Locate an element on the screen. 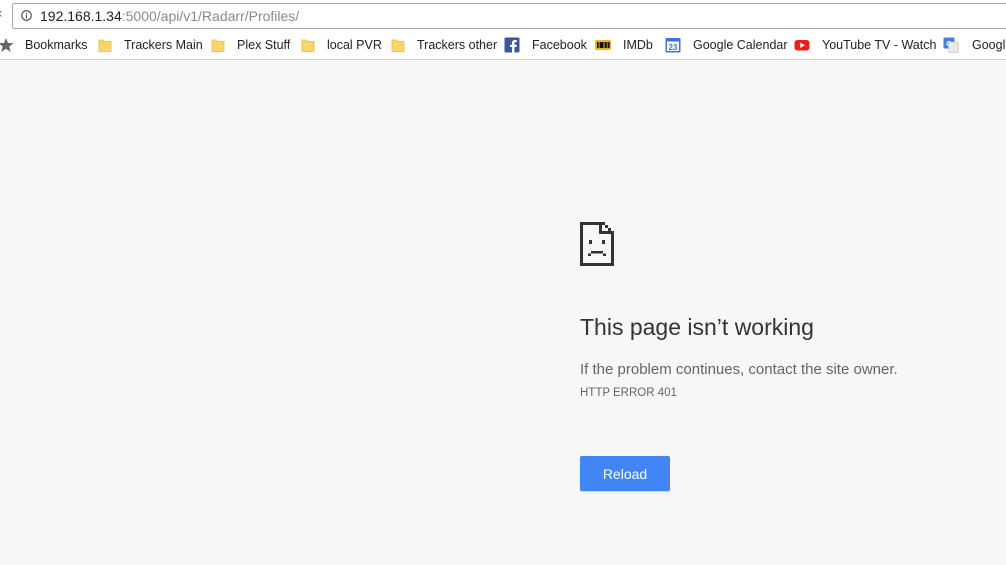 The height and width of the screenshot is (565, 1006). bookmark-label: Plex Stuff is located at coordinates (264, 45).